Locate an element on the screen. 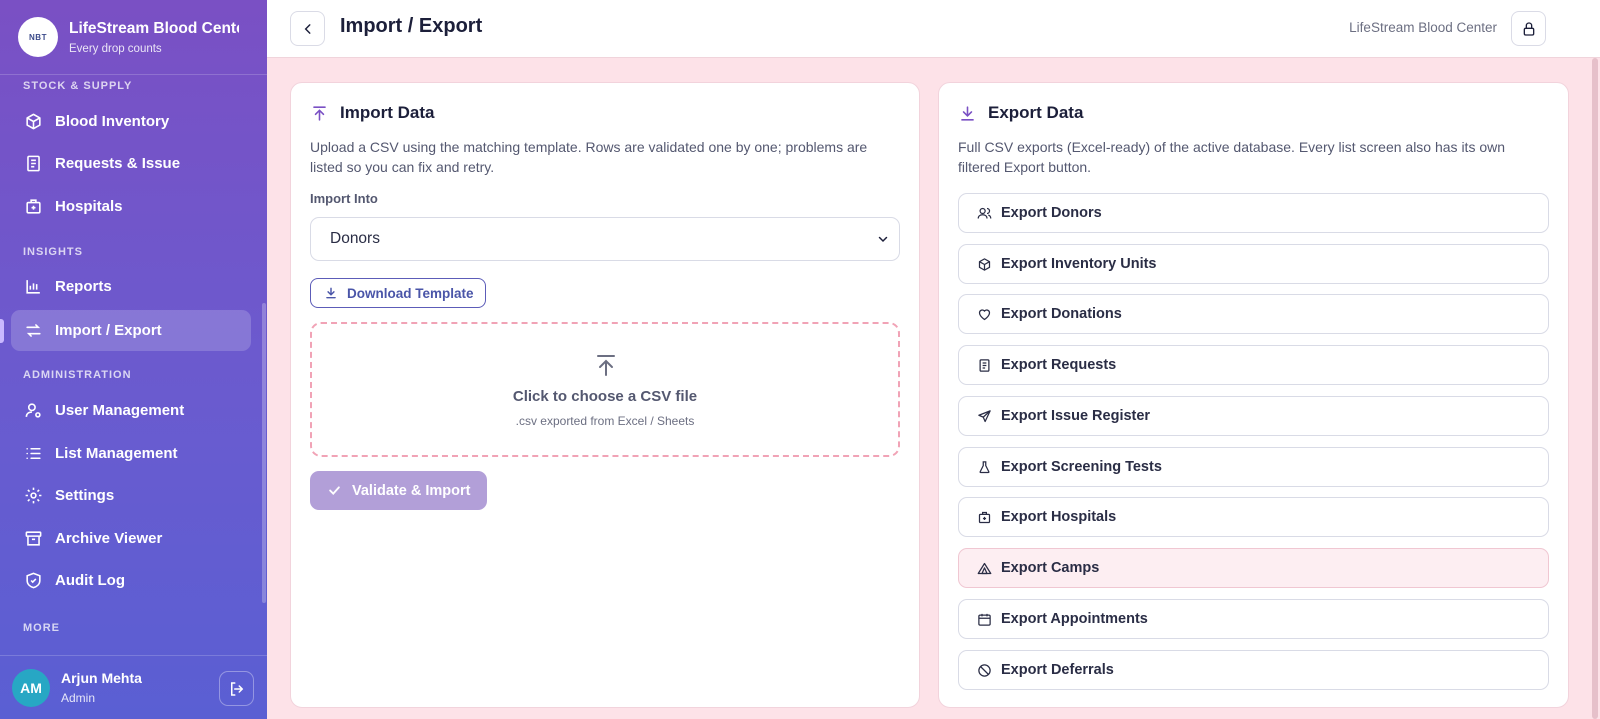 The width and height of the screenshot is (1600, 719). avatar: AM is located at coordinates (31, 687).